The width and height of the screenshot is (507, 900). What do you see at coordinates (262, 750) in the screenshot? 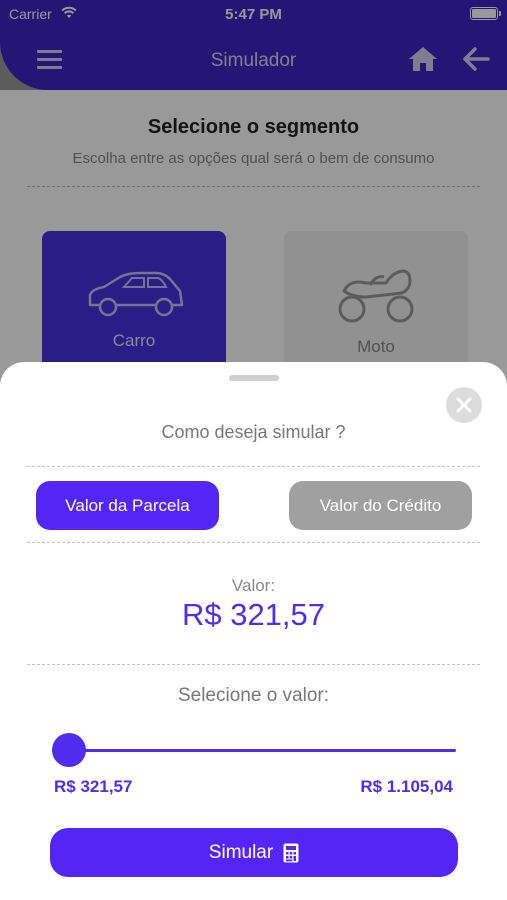
I see `value-slider-track` at bounding box center [262, 750].